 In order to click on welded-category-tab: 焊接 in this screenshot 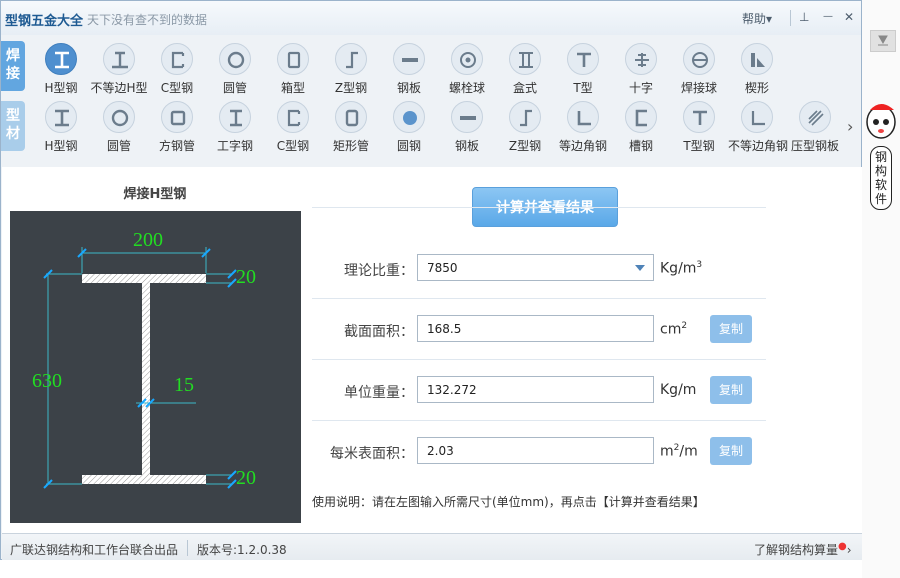, I will do `click(13, 66)`.